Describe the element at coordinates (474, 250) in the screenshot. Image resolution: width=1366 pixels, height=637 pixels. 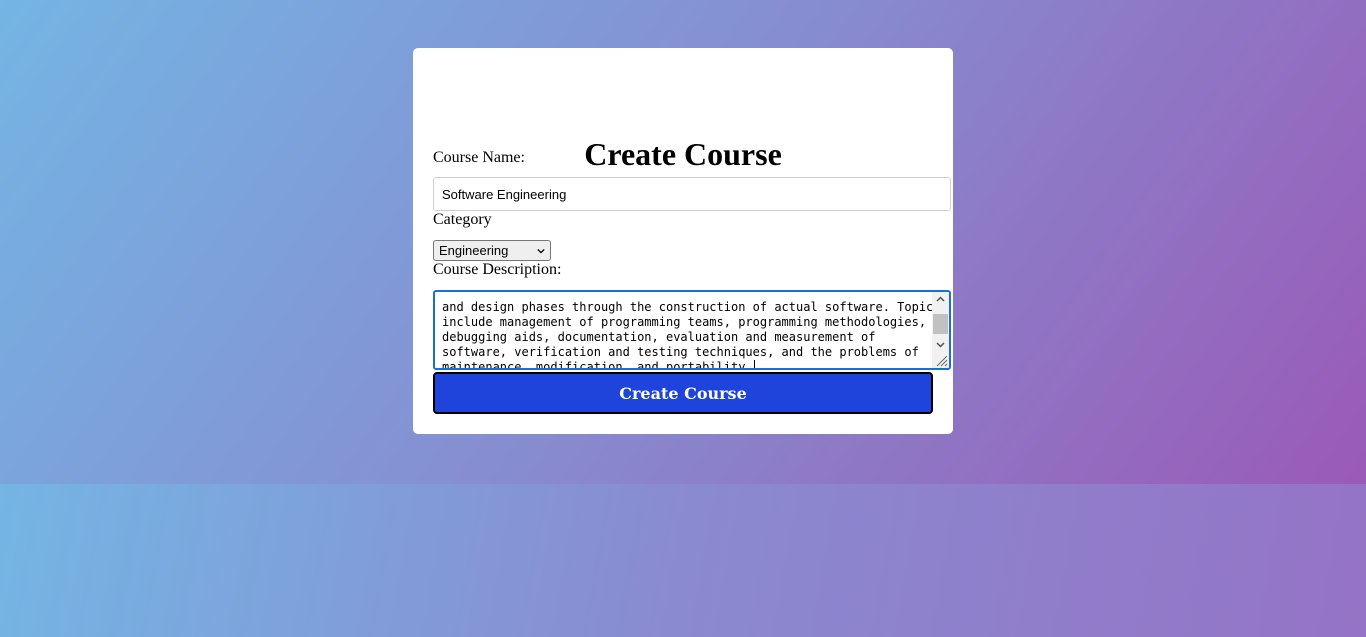
I see `category-selected-value: Engineering` at that location.